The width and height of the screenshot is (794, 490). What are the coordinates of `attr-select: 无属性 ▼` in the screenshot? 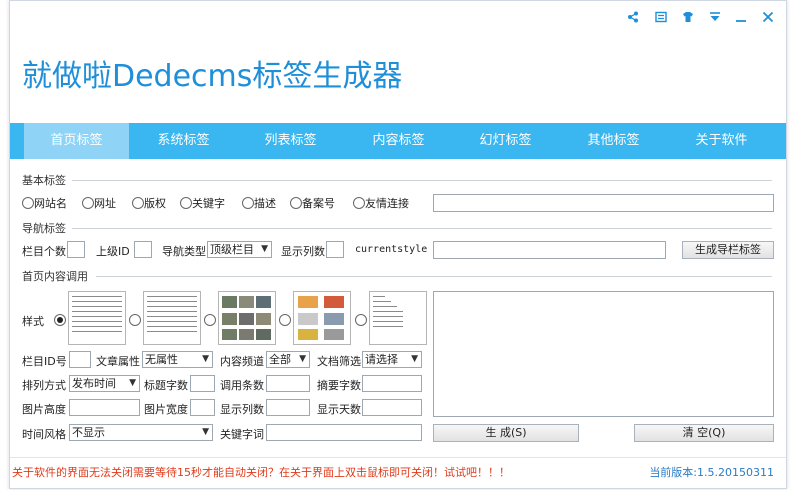 It's located at (177, 359).